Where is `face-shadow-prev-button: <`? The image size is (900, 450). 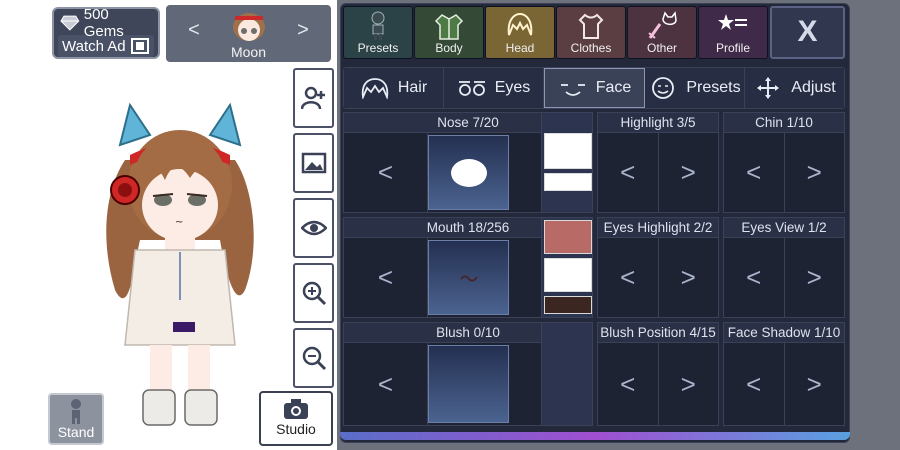 face-shadow-prev-button: < is located at coordinates (754, 384).